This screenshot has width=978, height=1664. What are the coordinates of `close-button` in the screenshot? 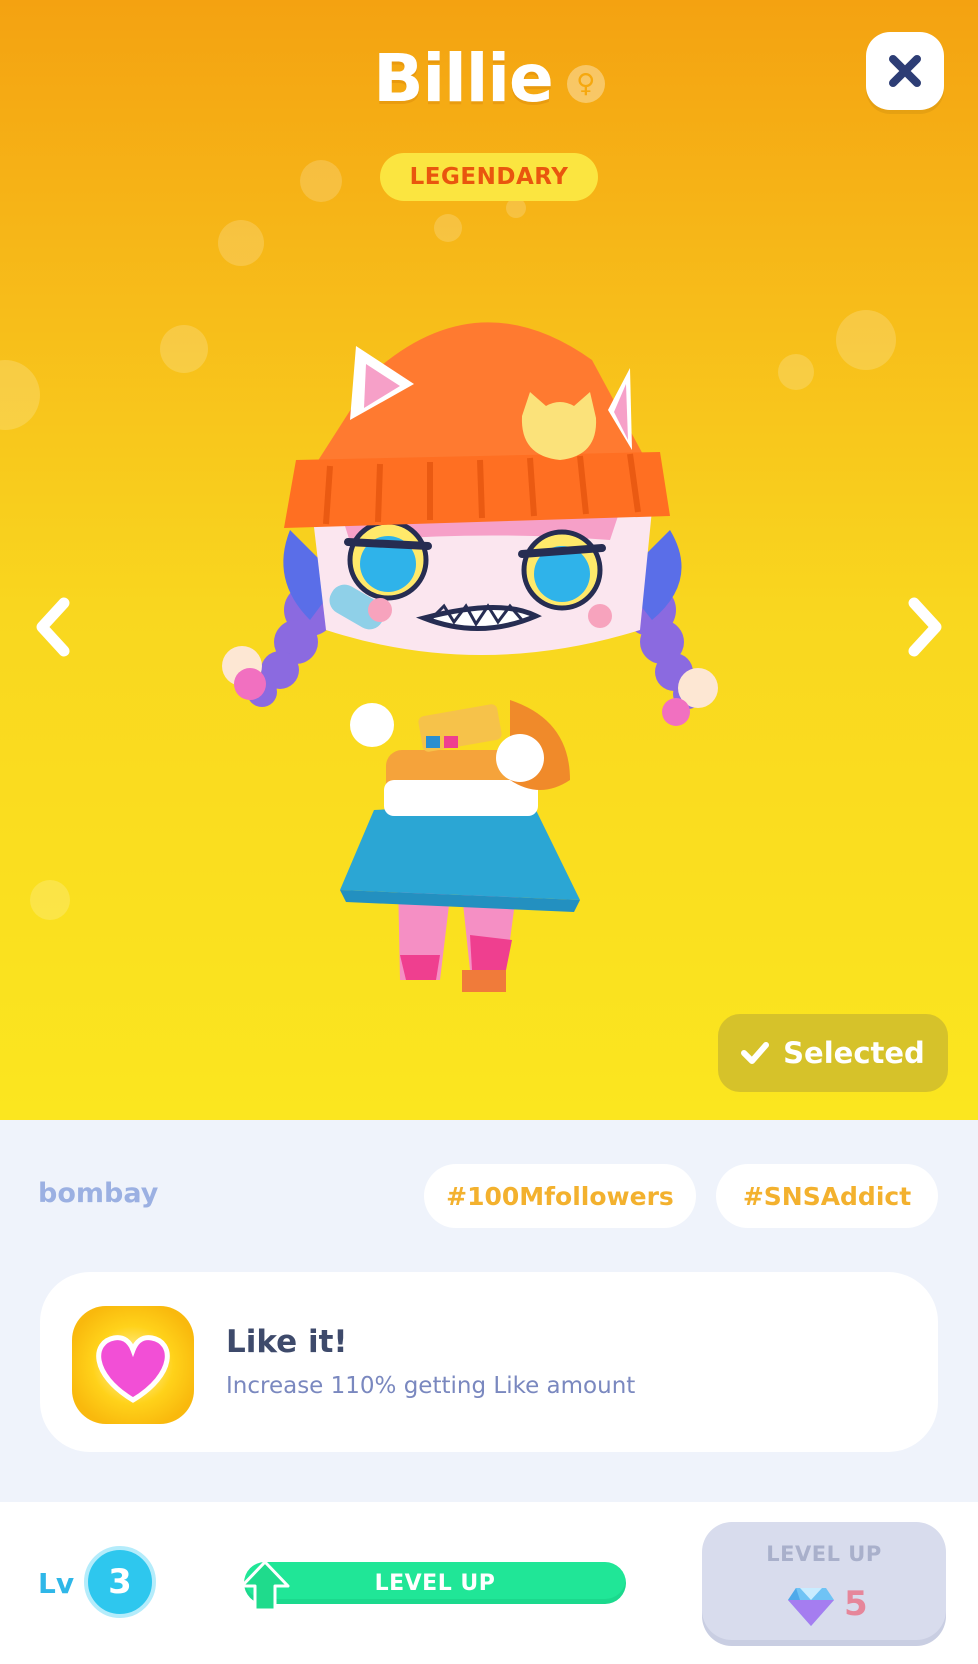 It's located at (905, 71).